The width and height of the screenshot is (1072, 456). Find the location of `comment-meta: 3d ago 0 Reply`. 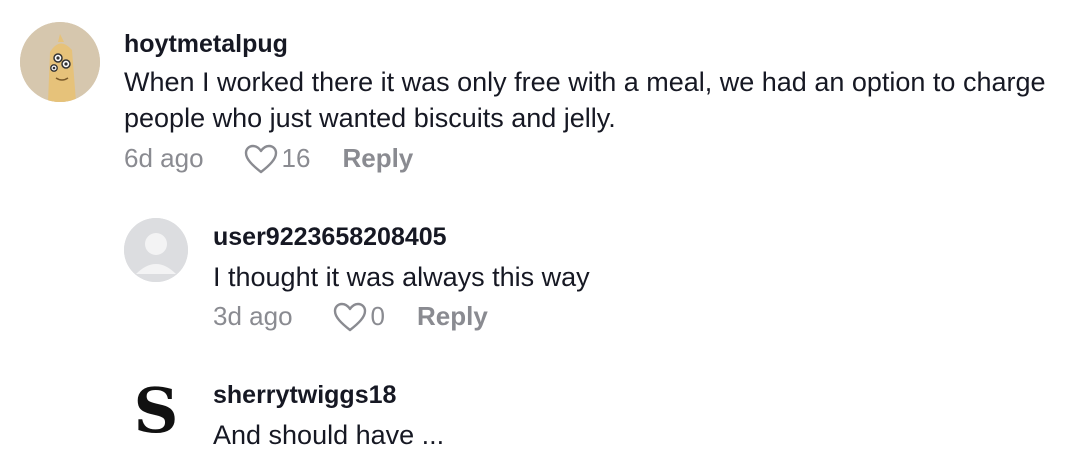

comment-meta: 3d ago 0 Reply is located at coordinates (350, 316).